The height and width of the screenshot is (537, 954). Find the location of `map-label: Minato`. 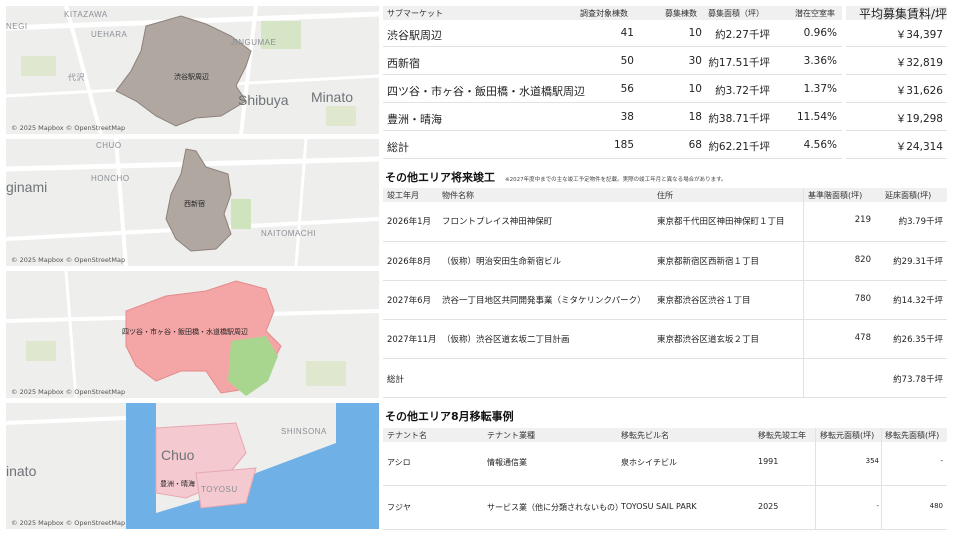

map-label: Minato is located at coordinates (332, 97).